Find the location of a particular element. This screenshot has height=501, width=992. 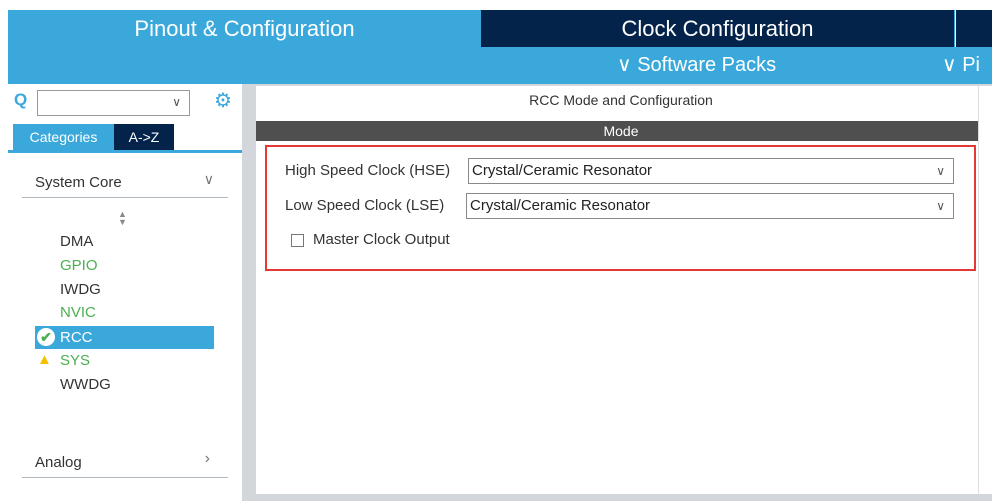

hse-value: Crystal/Ceramic Resonator is located at coordinates (562, 170).